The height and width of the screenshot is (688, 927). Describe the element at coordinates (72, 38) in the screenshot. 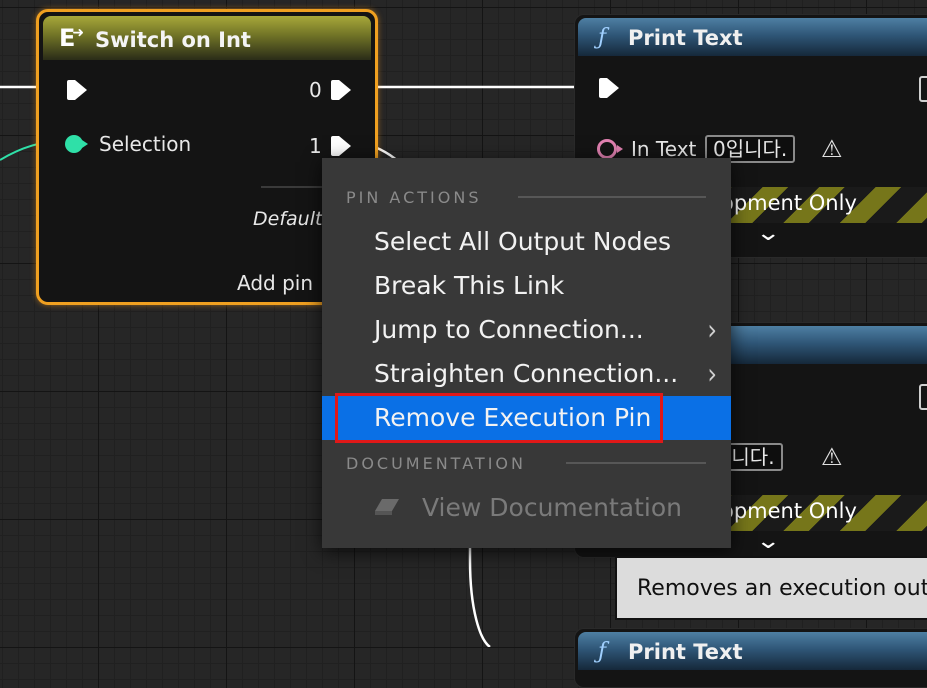

I see `switch-node-icon: E➜` at that location.